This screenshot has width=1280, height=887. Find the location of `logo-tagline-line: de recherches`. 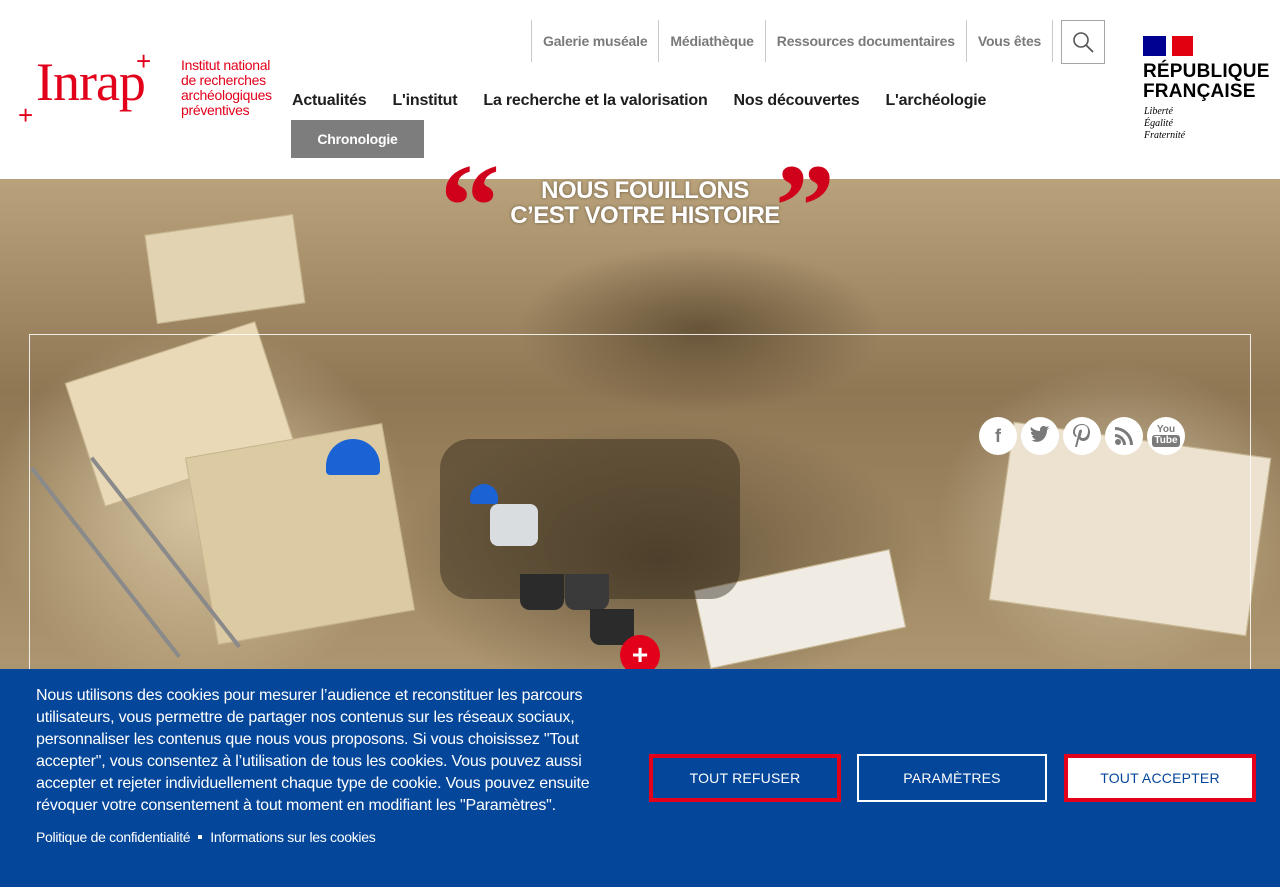

logo-tagline-line: de recherches is located at coordinates (223, 80).